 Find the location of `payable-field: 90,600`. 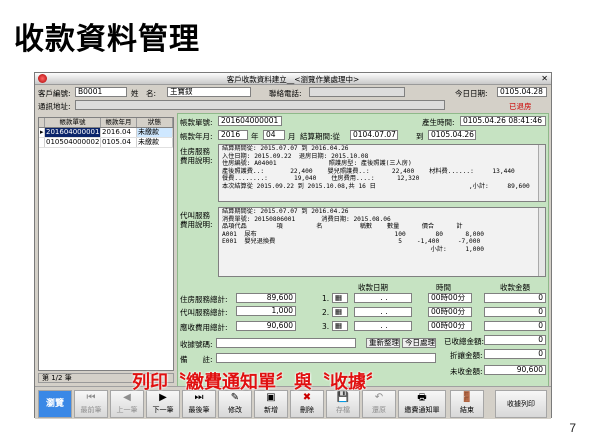

payable-field: 90,600 is located at coordinates (266, 326).